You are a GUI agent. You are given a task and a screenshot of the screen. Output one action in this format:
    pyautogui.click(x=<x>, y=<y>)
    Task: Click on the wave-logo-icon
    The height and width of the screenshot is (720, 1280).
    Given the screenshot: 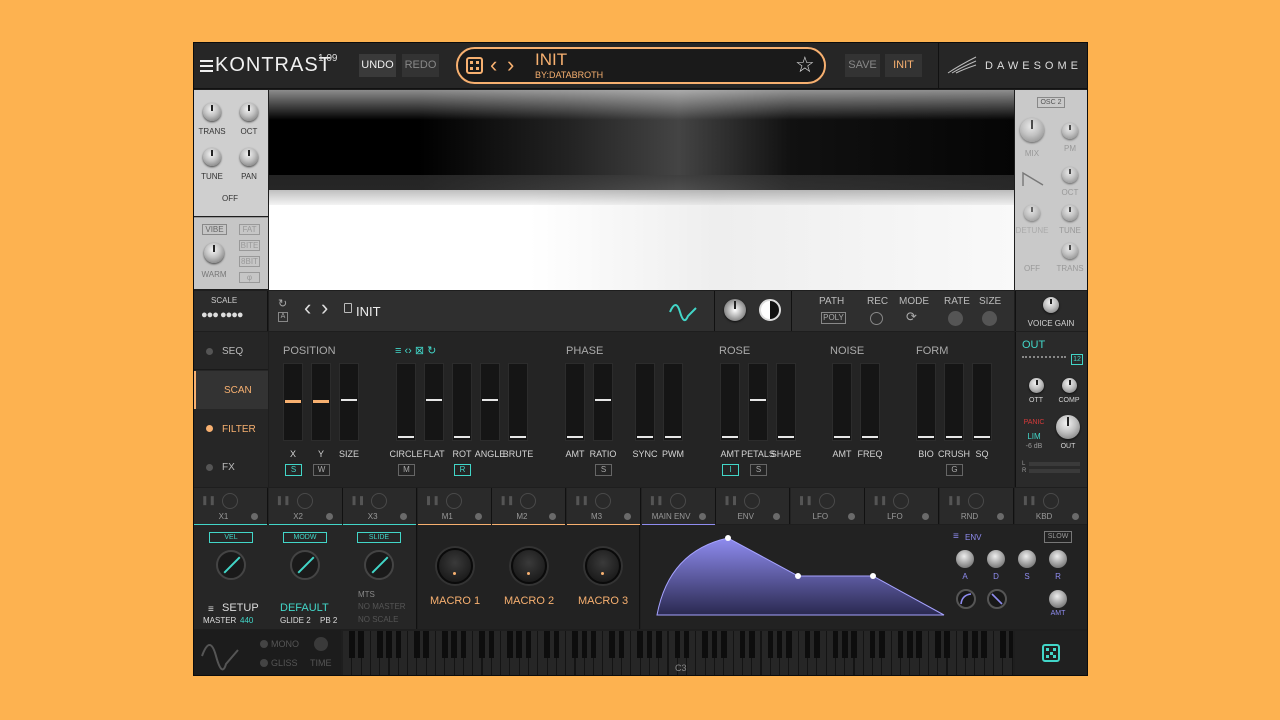 What is the action you would take?
    pyautogui.click(x=683, y=311)
    